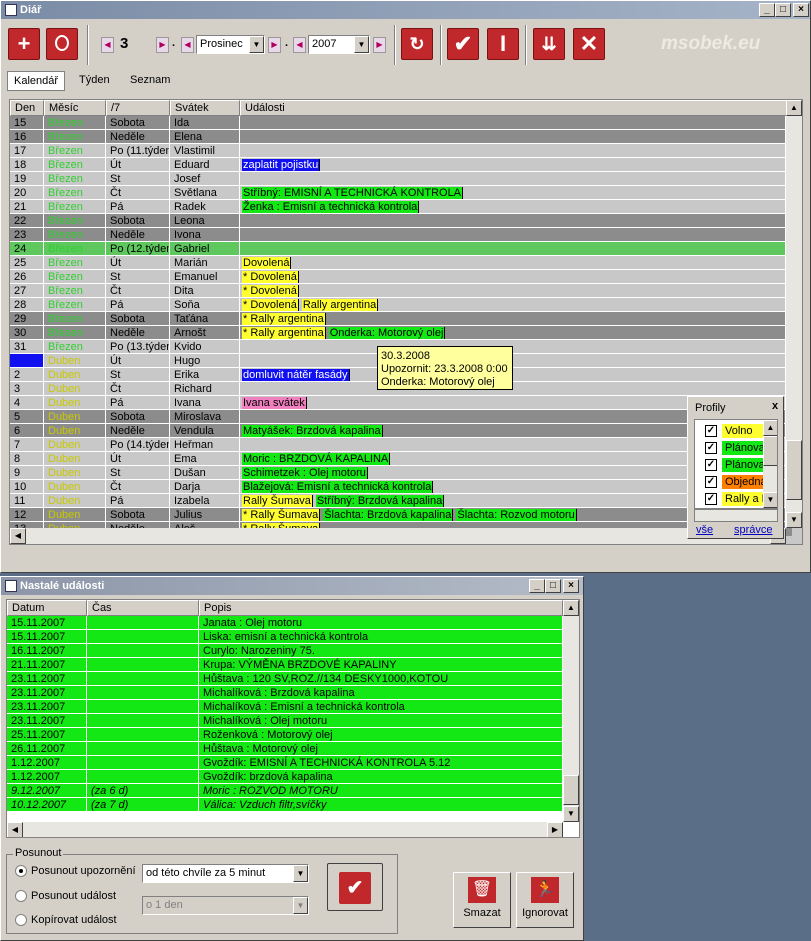  I want to click on event-row: 23.11.2007 Michalíková : Olej motoru, so click(285, 721).